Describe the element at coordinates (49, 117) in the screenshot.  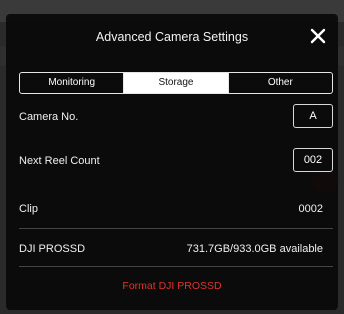
I see `camera-number-label: Camera No.` at that location.